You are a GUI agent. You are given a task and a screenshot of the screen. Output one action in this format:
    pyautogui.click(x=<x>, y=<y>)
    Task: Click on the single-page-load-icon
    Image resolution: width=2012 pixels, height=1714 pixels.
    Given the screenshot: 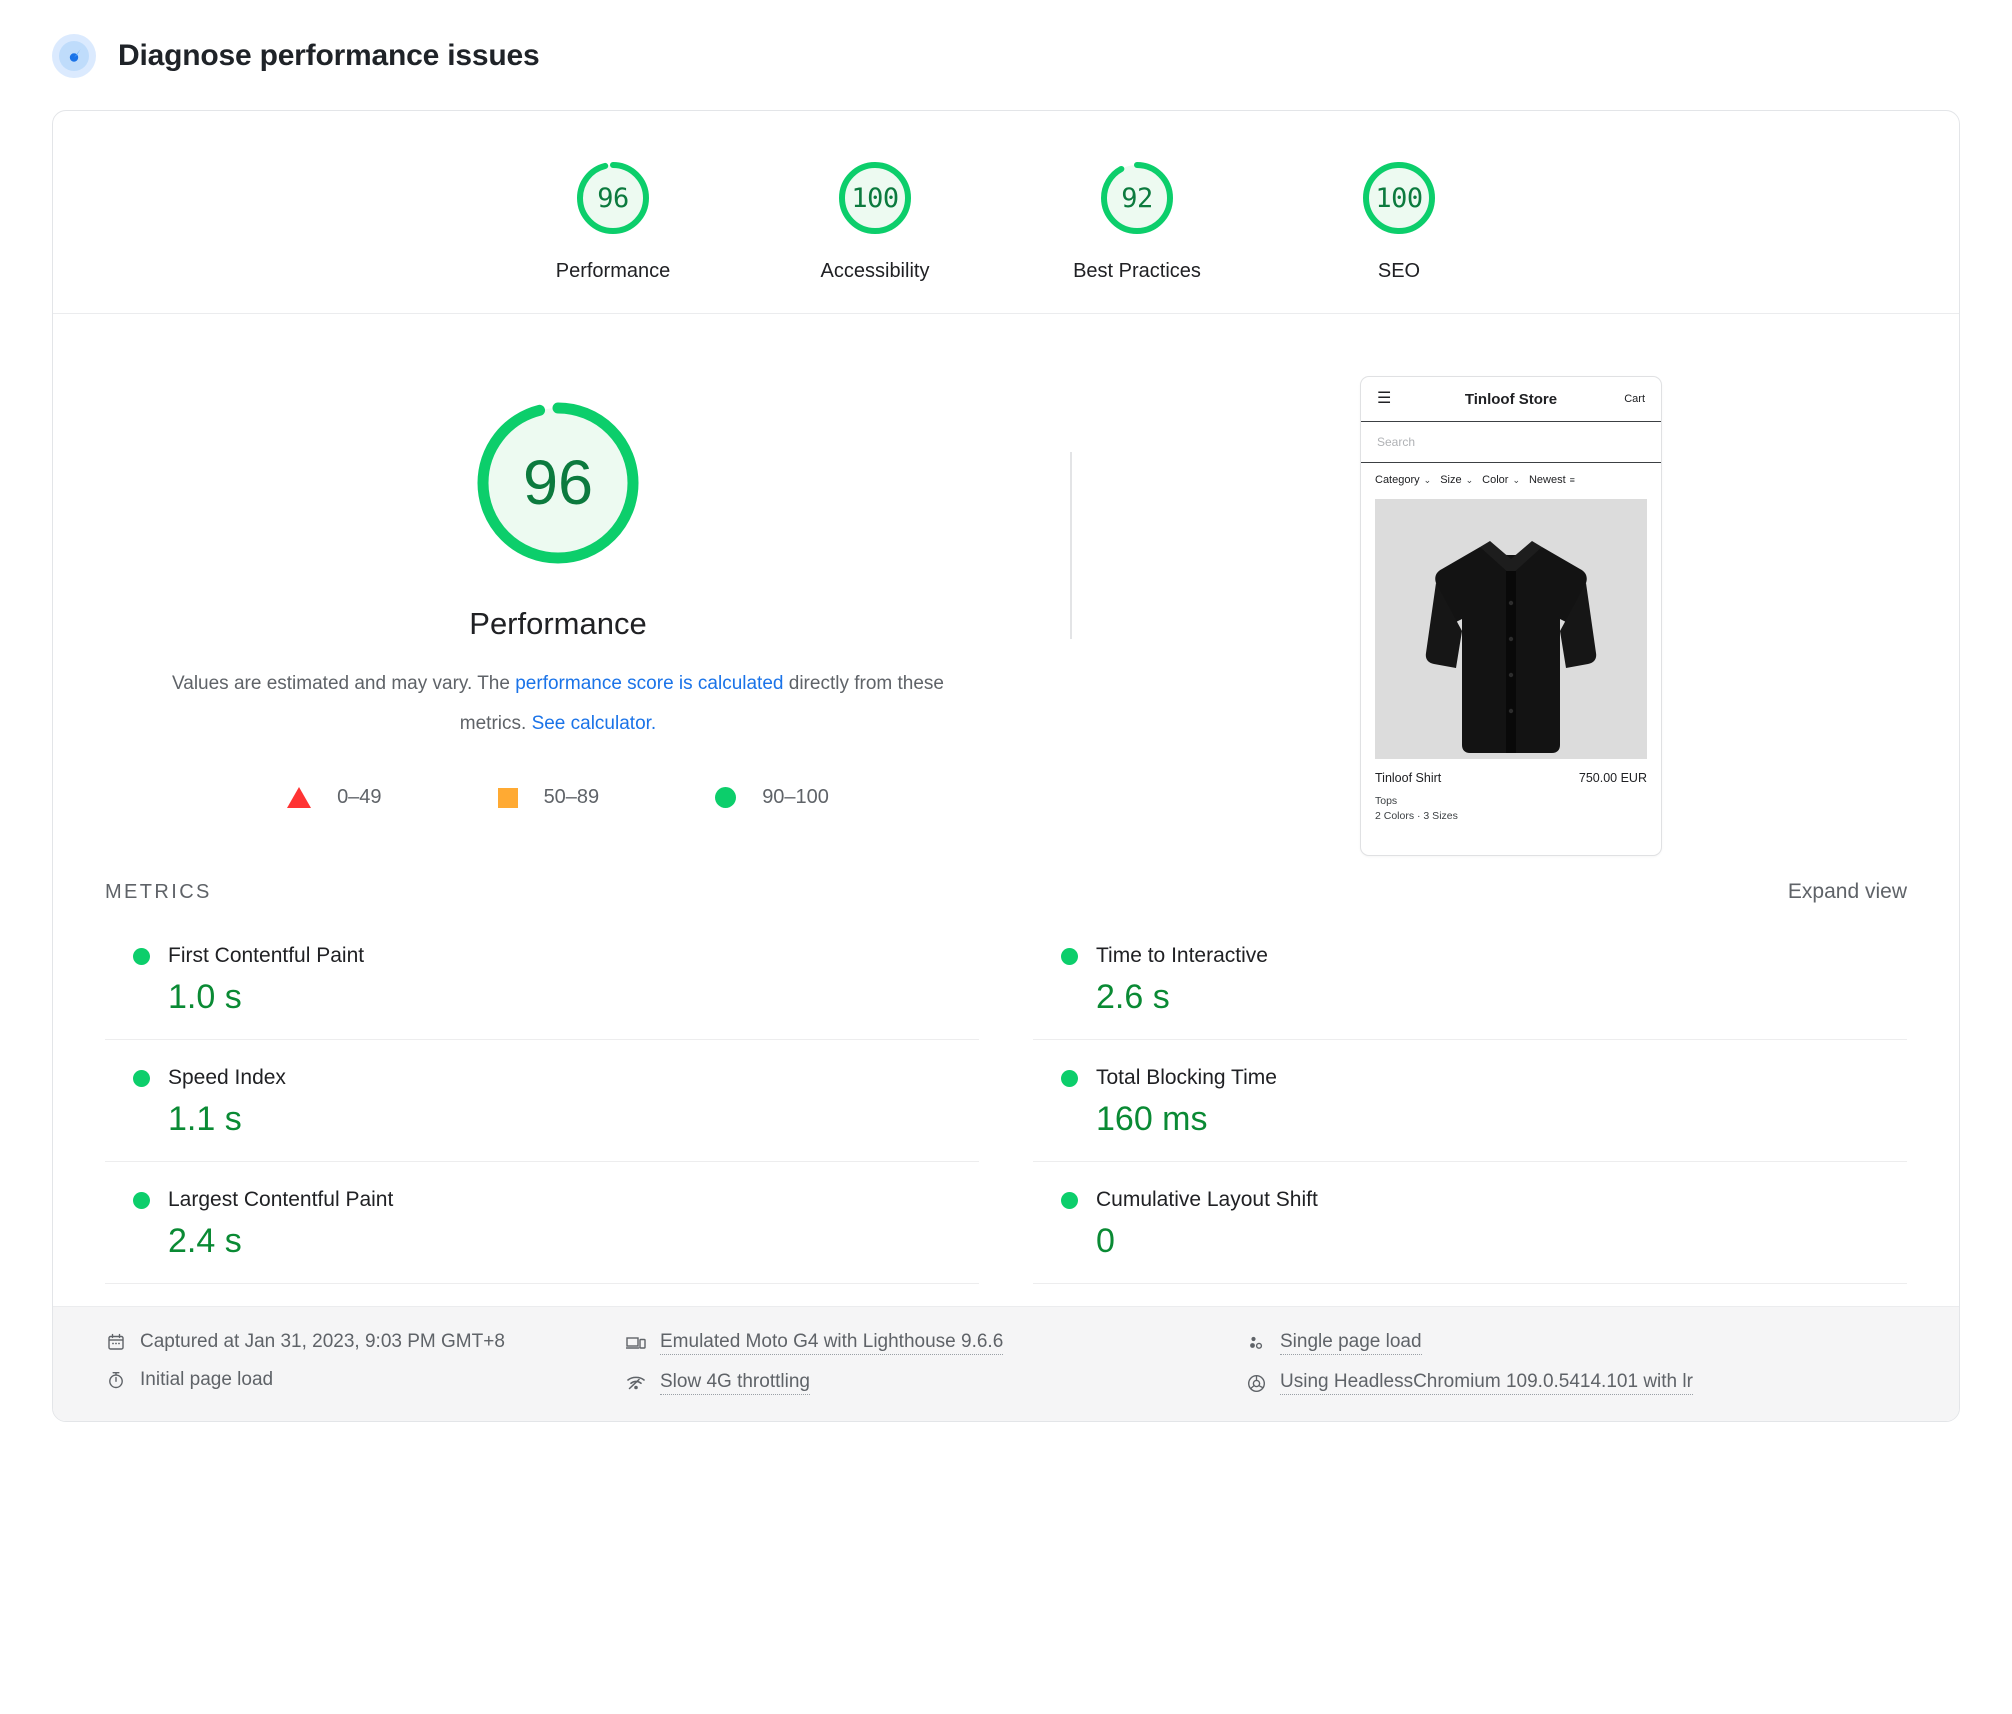 What is the action you would take?
    pyautogui.click(x=1256, y=1343)
    